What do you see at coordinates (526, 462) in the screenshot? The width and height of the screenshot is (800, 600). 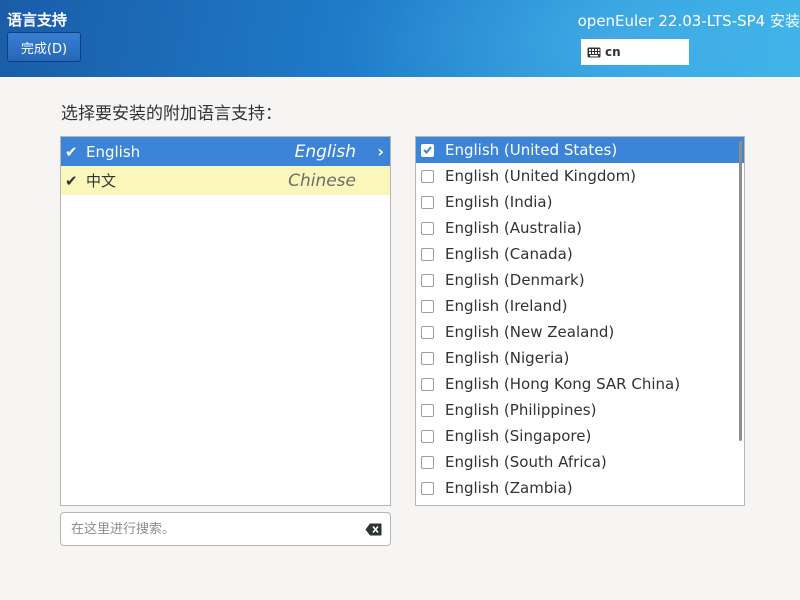 I see `locale-label: English (South Africa)` at bounding box center [526, 462].